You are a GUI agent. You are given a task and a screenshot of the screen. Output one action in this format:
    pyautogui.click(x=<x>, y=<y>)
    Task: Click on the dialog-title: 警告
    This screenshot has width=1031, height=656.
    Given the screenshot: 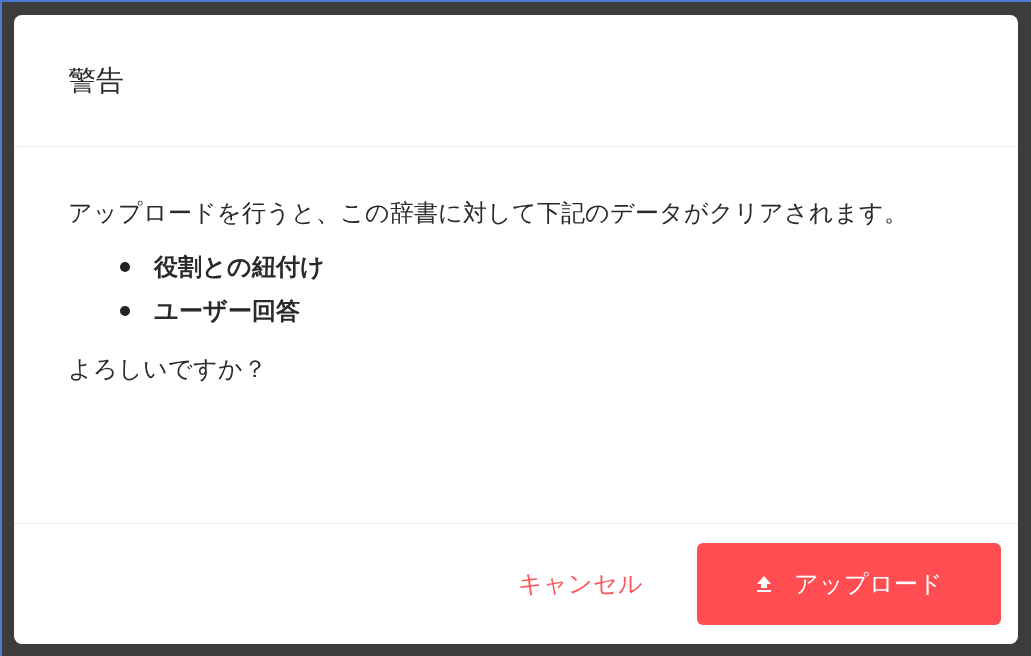 What is the action you would take?
    pyautogui.click(x=96, y=80)
    